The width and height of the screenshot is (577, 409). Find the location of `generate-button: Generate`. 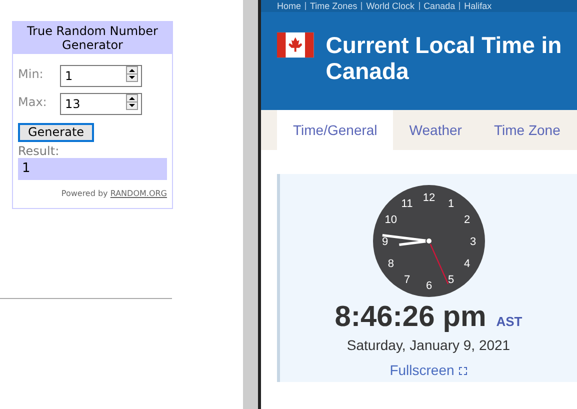

generate-button: Generate is located at coordinates (56, 132).